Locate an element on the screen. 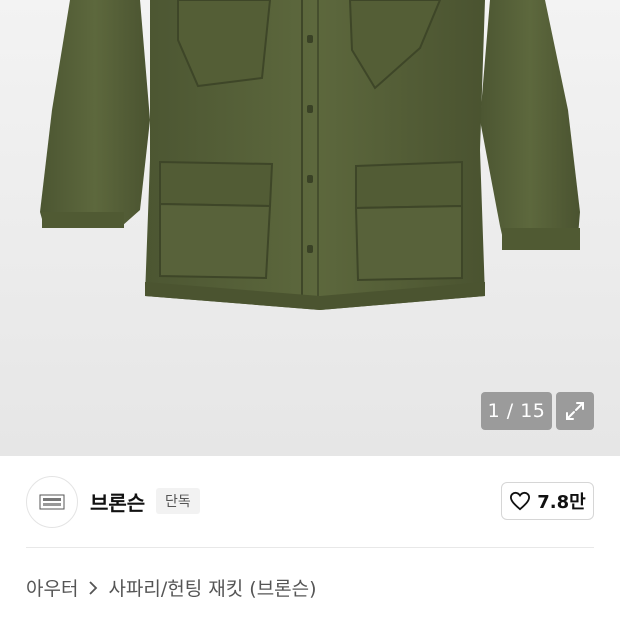 The width and height of the screenshot is (620, 620). breadcrumb: 아우터 사파리/헌팅 재킷 (브론슨) is located at coordinates (171, 587).